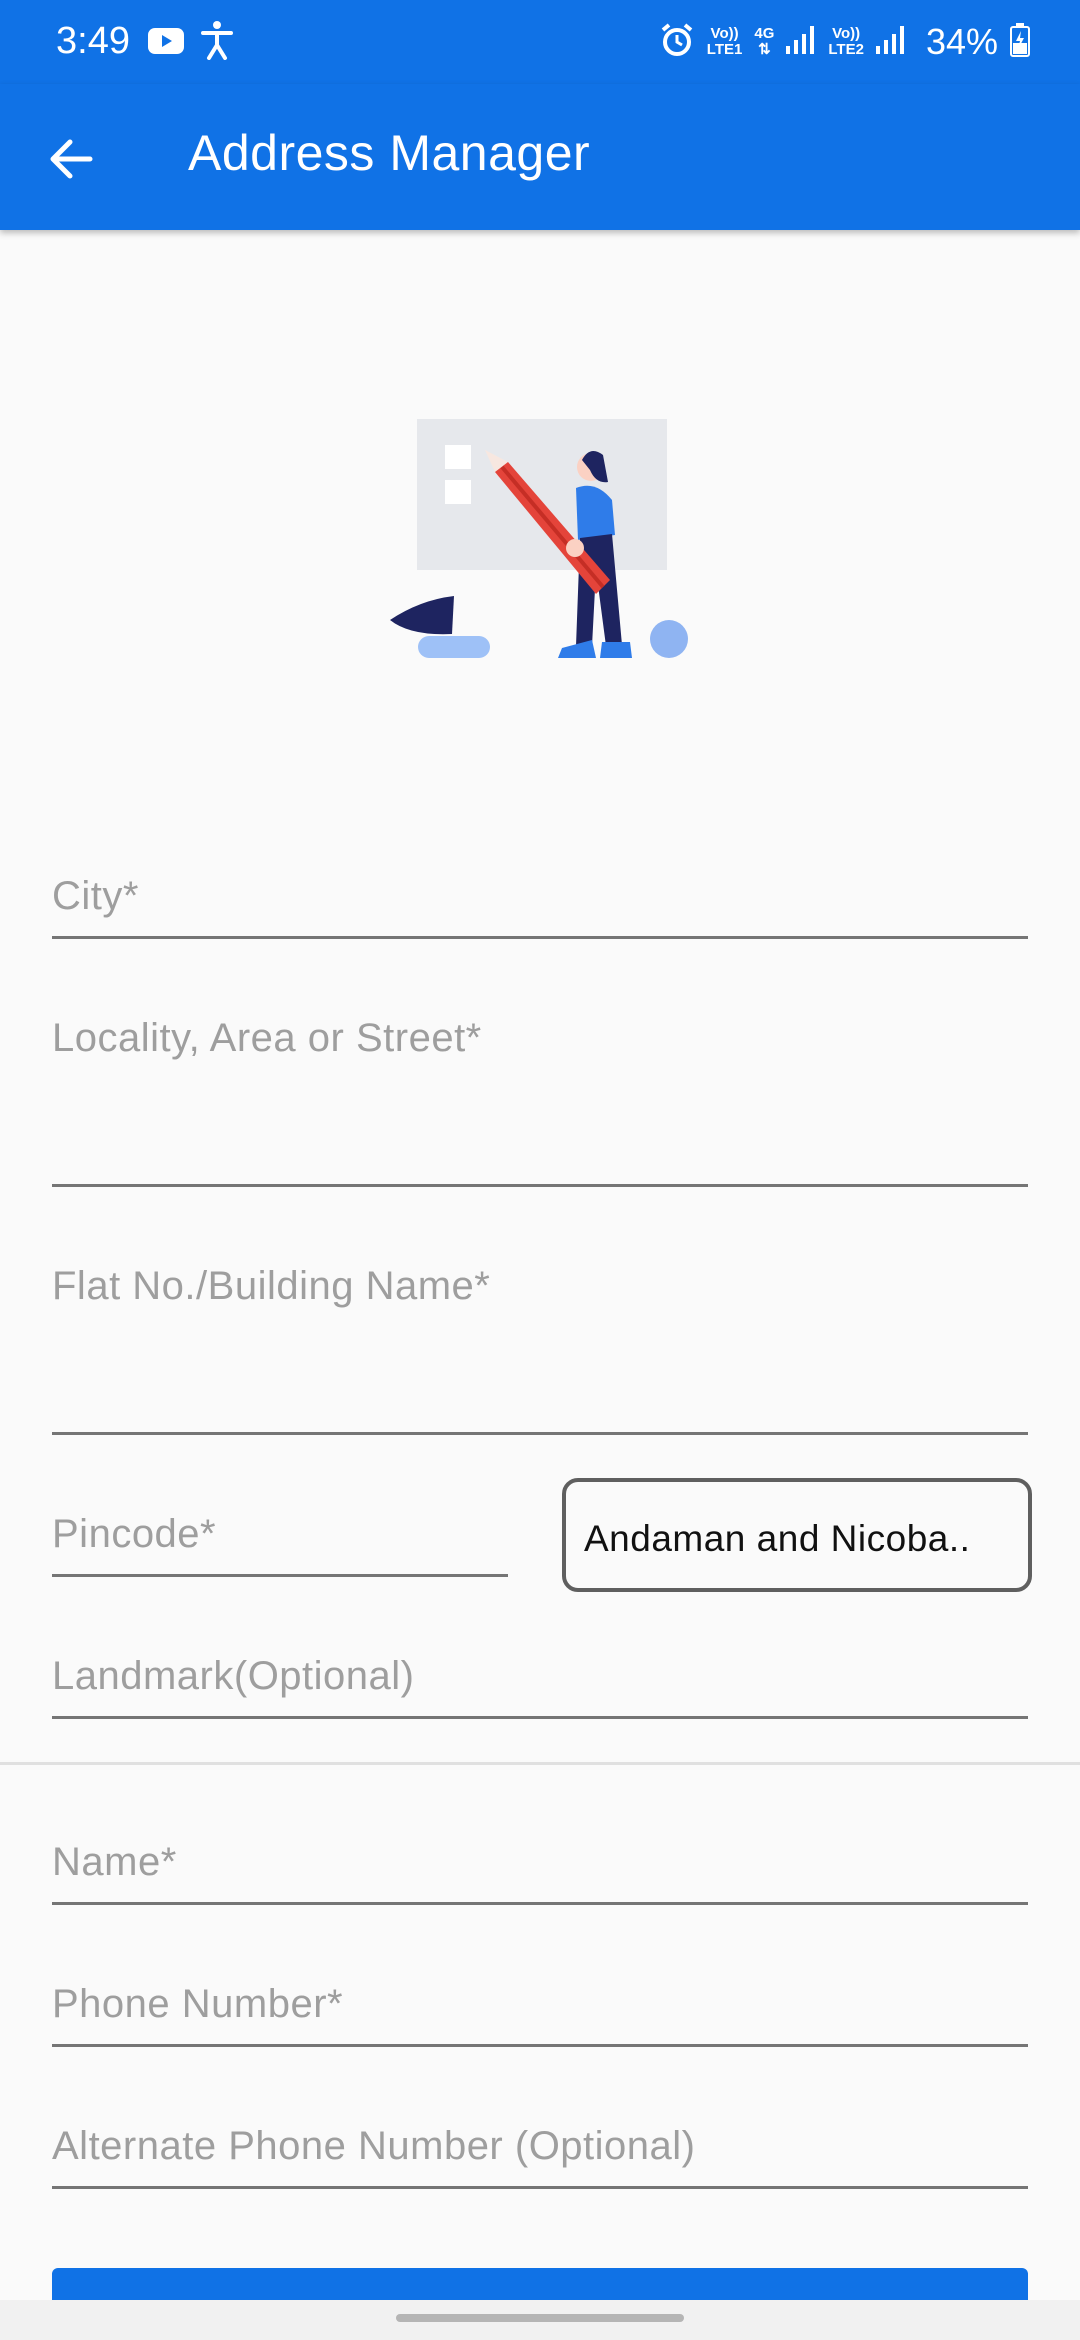 Image resolution: width=1080 pixels, height=2340 pixels. What do you see at coordinates (1020, 42) in the screenshot?
I see `battery-icon` at bounding box center [1020, 42].